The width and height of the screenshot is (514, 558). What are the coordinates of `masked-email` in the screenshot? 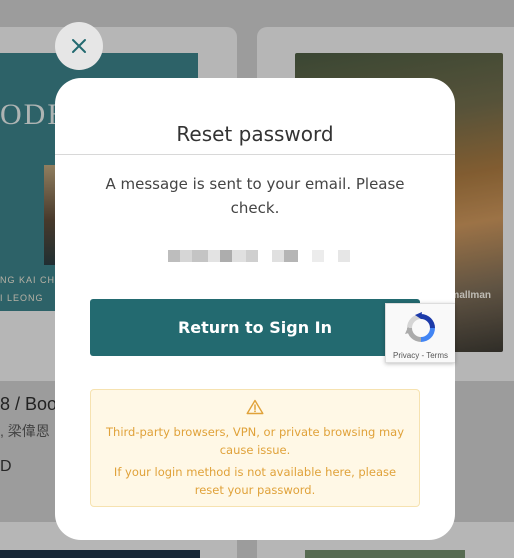 It's located at (260, 256).